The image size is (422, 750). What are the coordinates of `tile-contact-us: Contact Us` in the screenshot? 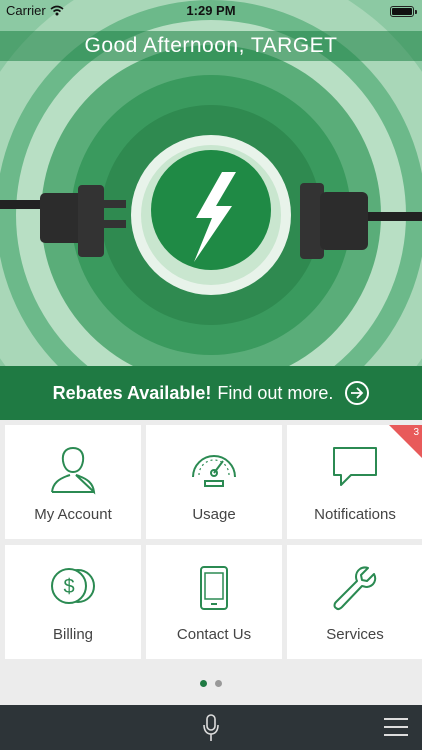 It's located at (214, 602).